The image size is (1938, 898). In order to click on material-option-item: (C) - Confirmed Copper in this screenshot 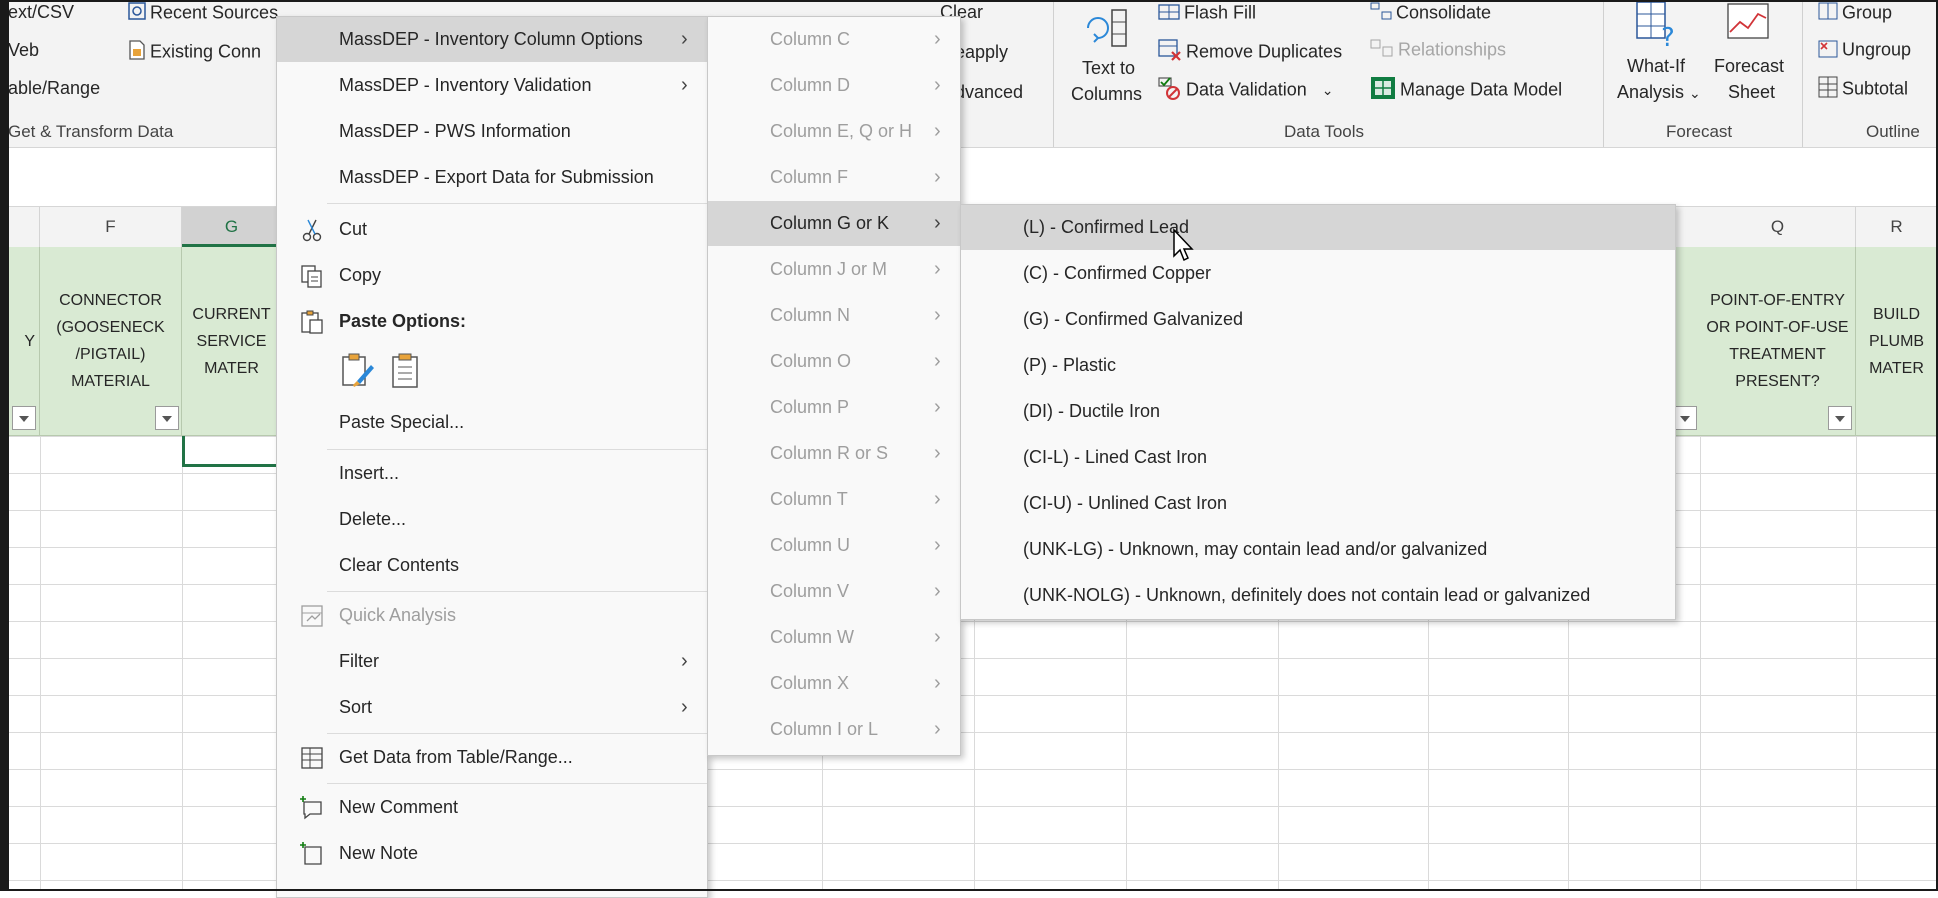, I will do `click(1318, 273)`.